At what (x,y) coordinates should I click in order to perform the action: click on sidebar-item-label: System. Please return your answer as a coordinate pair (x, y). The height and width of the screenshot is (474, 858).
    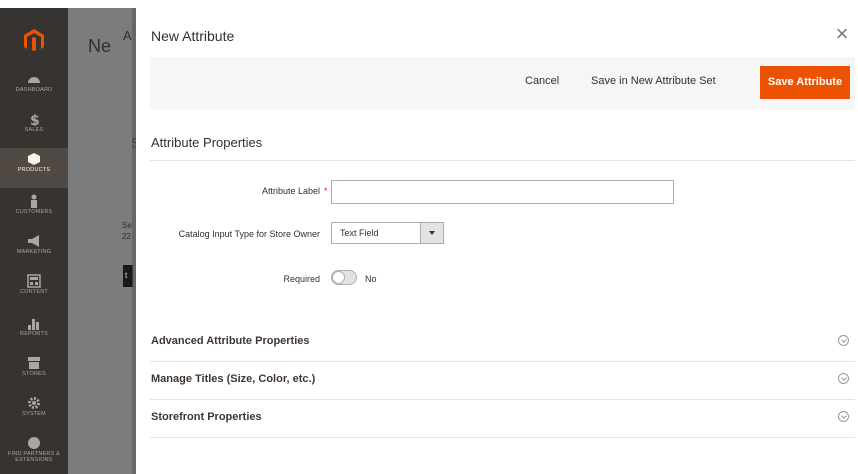
    Looking at the image, I should click on (34, 414).